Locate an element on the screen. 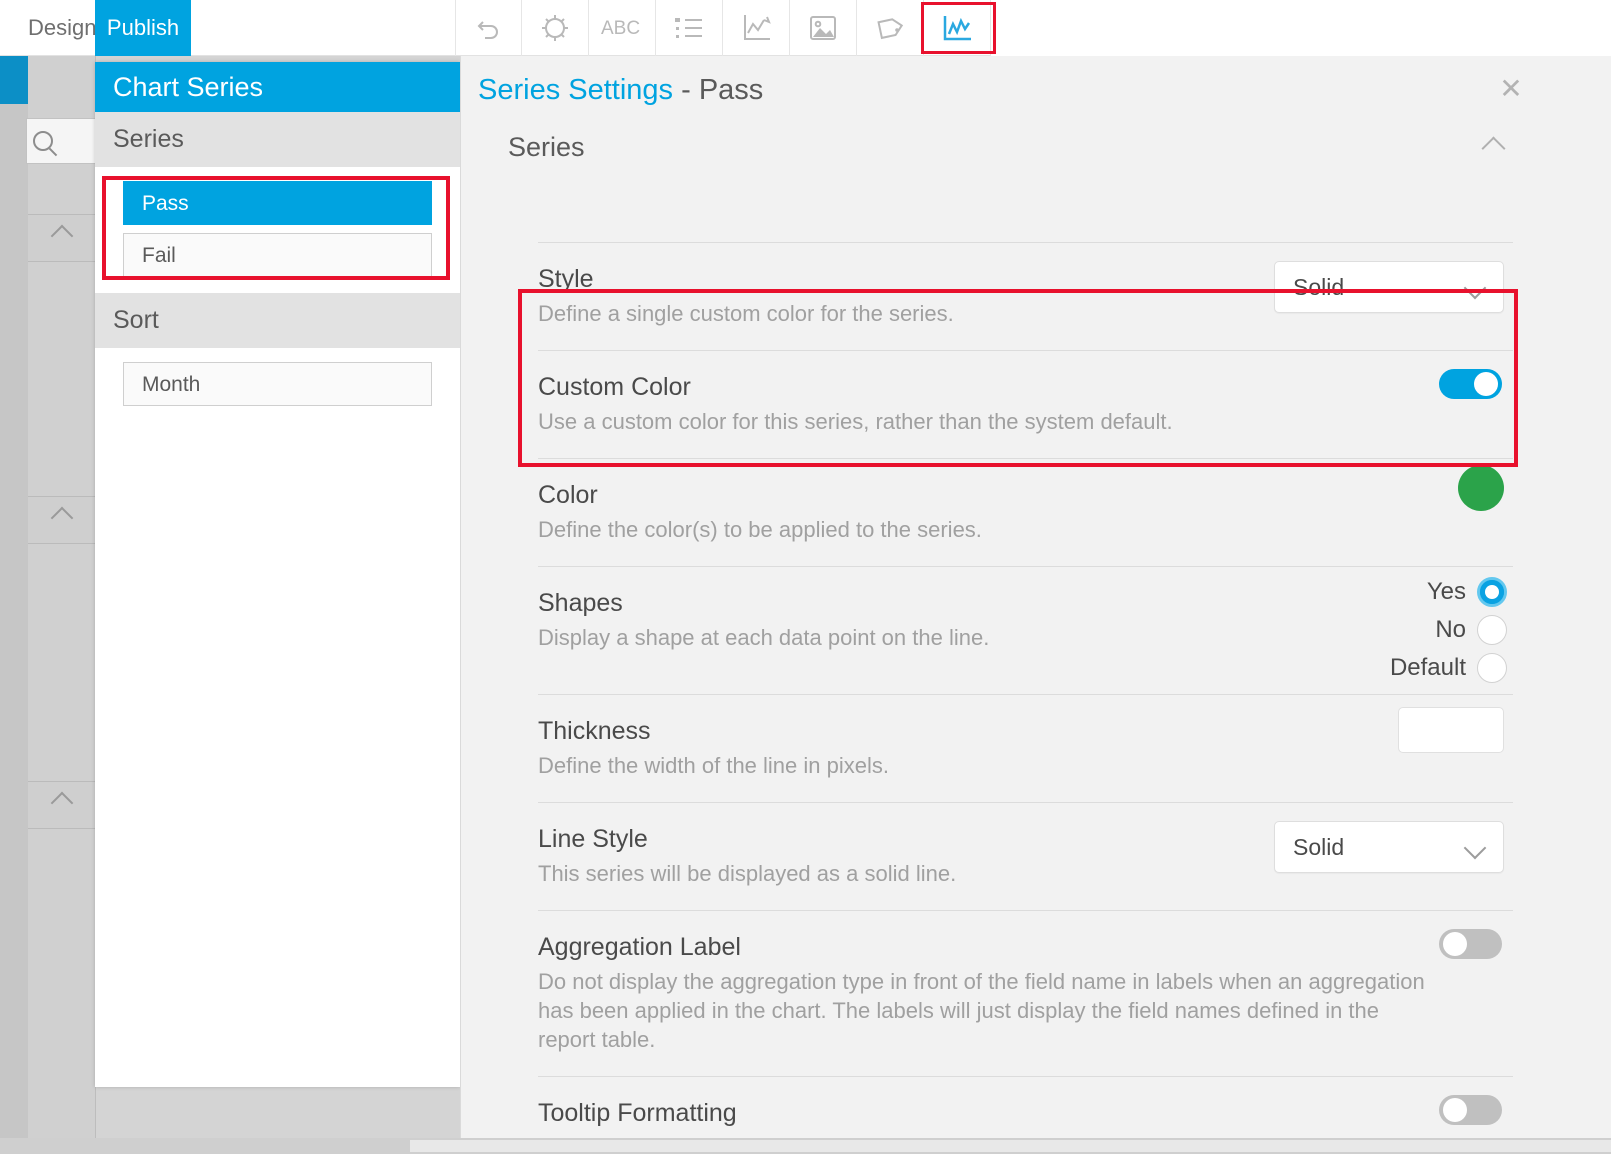 This screenshot has width=1611, height=1154. setting-title-custom-color: Custom Color is located at coordinates (614, 387).